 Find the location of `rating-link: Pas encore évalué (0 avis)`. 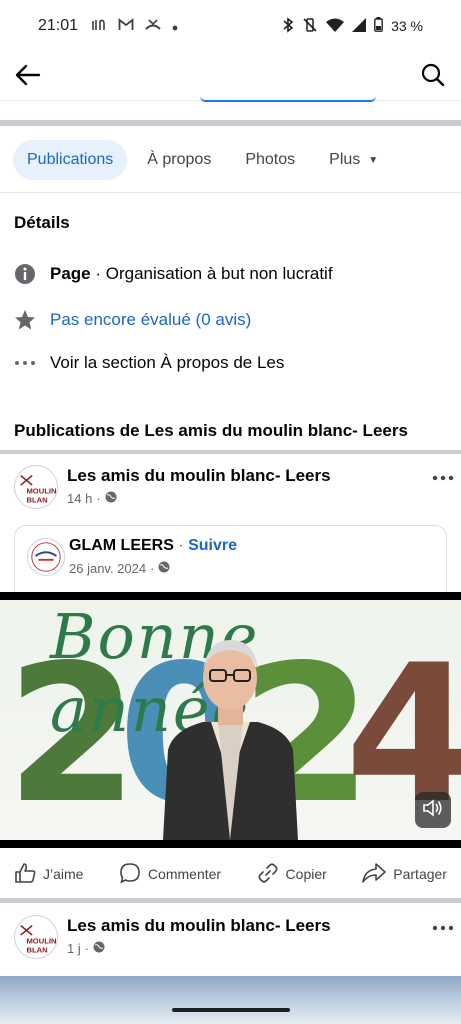

rating-link: Pas encore évalué (0 avis) is located at coordinates (150, 320).